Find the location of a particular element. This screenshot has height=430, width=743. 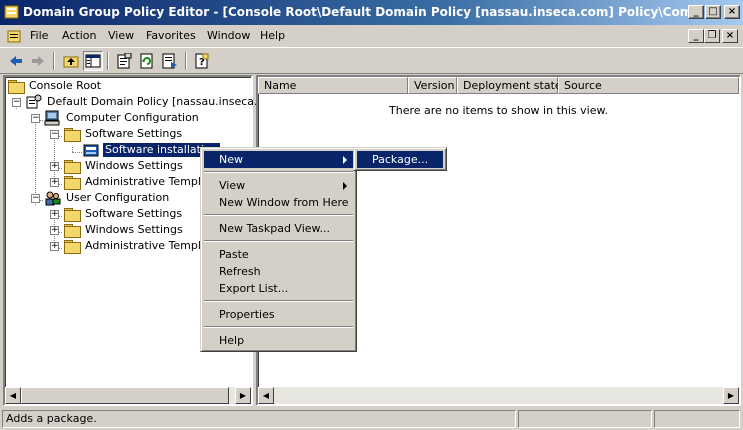

child-minimize-button: _ is located at coordinates (696, 36).